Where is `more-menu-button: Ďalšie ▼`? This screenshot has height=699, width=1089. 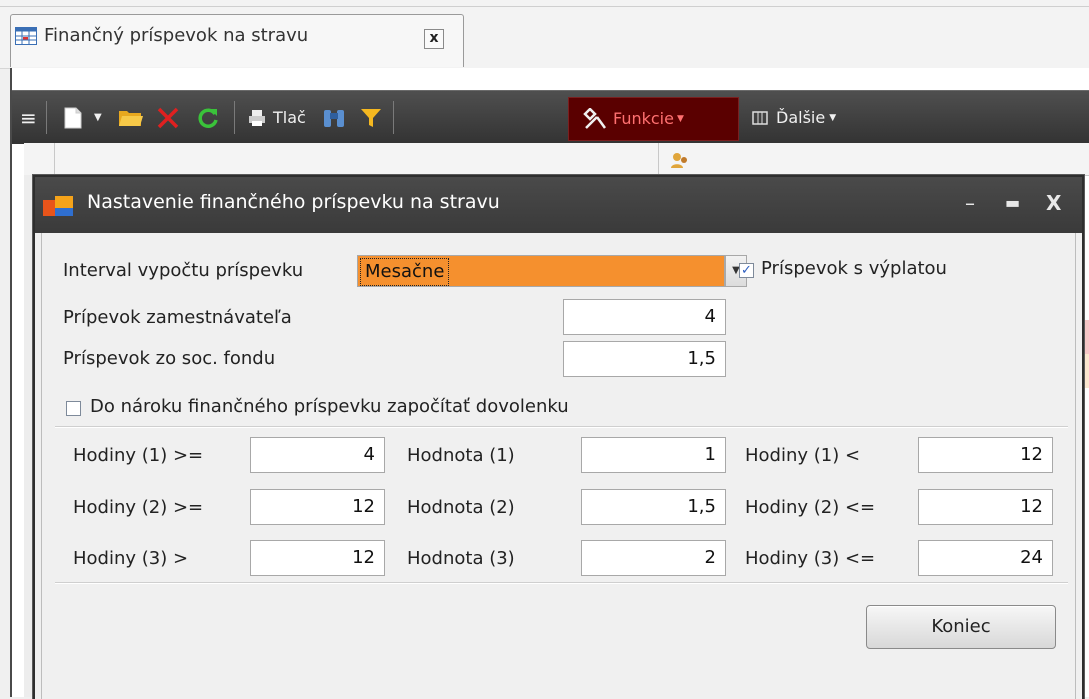
more-menu-button: Ďalšie ▼ is located at coordinates (794, 117).